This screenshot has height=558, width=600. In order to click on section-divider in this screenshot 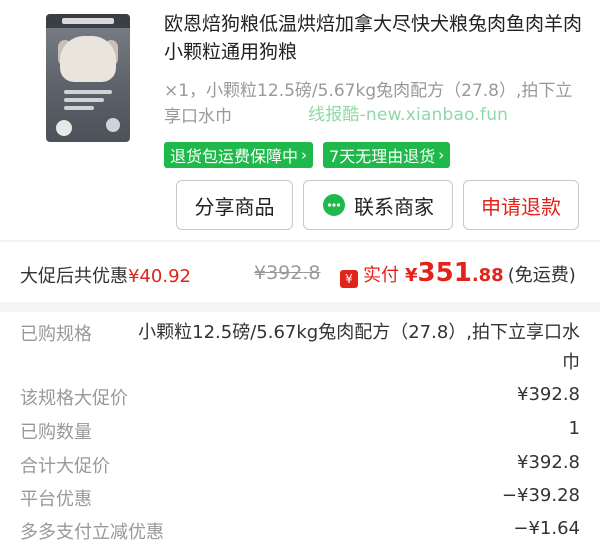, I will do `click(300, 307)`.